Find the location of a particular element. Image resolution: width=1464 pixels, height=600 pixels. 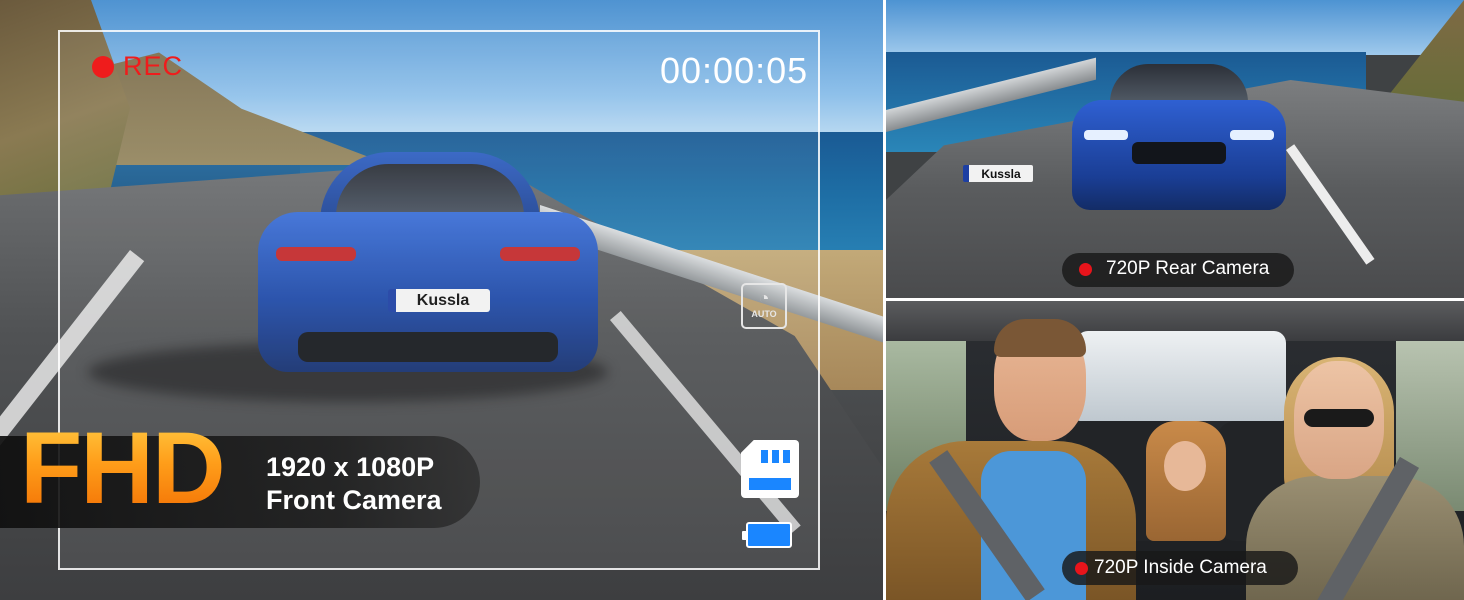

auto-headlight-icon: ◔ AUTO is located at coordinates (764, 306).